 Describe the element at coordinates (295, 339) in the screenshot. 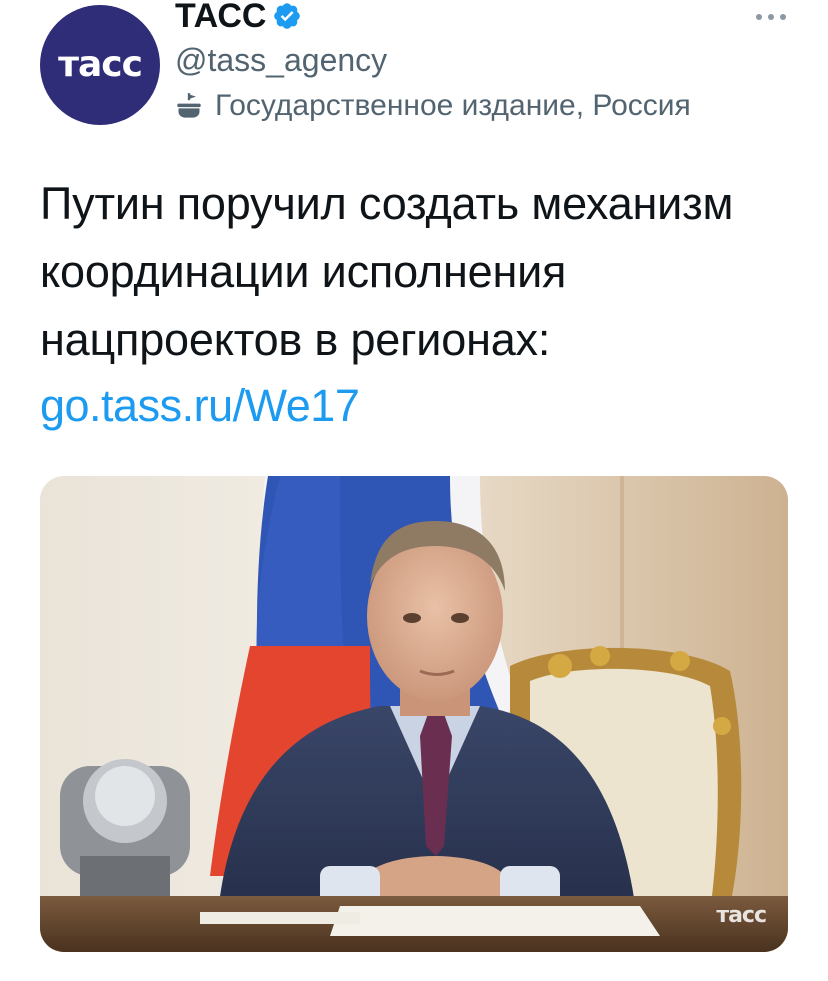

I see `tweet-text-line: нацпроектов в регионах:` at that location.